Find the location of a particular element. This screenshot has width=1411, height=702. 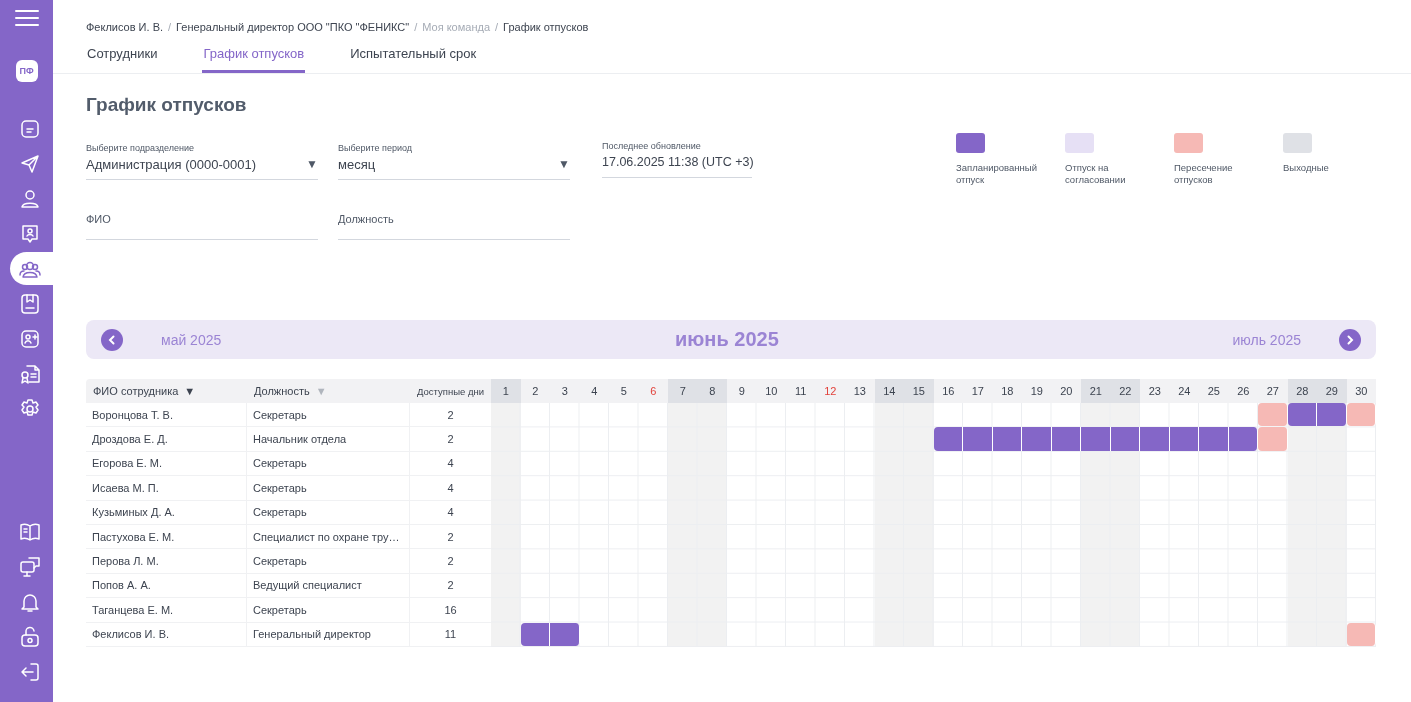

unlock-icon is located at coordinates (29, 636).